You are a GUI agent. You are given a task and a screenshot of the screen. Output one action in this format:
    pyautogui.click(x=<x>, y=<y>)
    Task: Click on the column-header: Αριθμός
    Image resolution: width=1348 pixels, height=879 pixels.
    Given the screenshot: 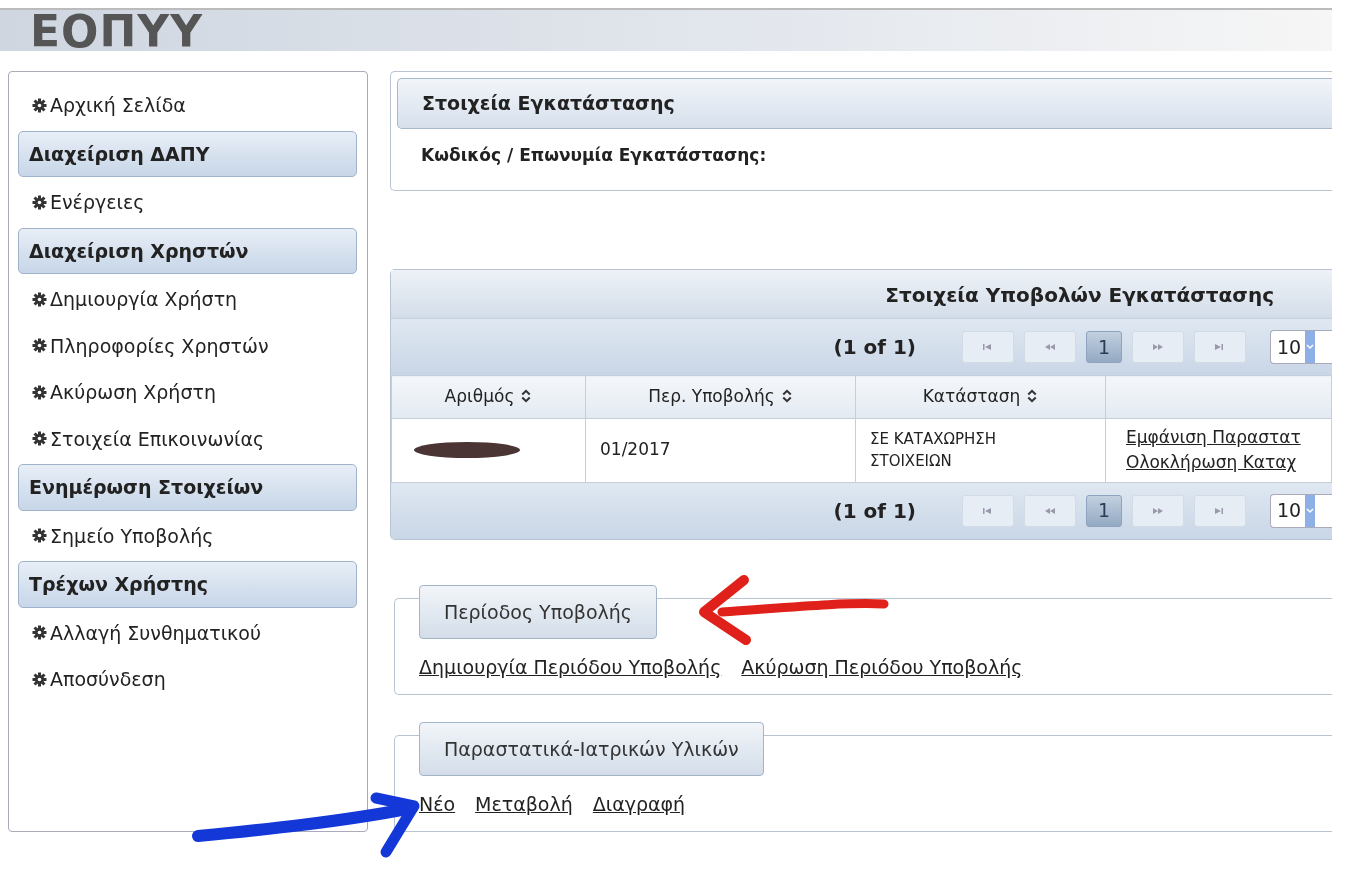 What is the action you would take?
    pyautogui.click(x=488, y=396)
    